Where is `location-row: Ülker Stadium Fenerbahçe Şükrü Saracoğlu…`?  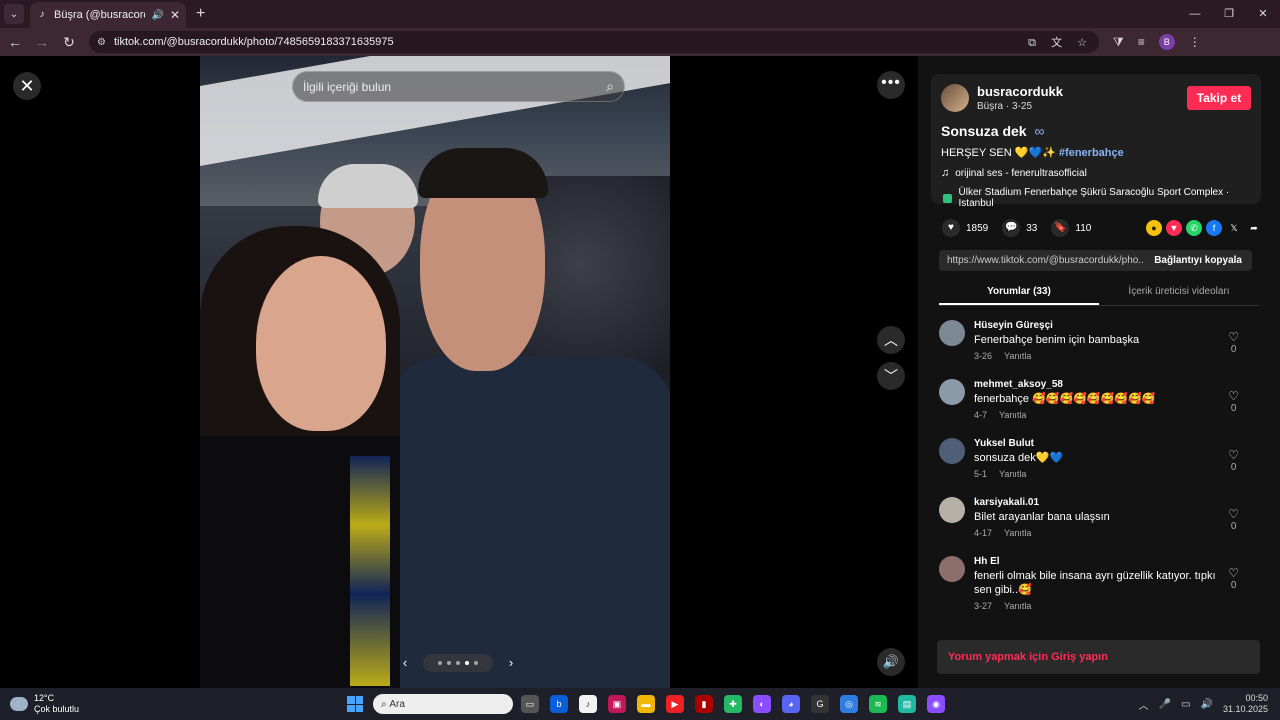
location-row: Ülker Stadium Fenerbahçe Şükrü Saracoğlu… is located at coordinates (1096, 198).